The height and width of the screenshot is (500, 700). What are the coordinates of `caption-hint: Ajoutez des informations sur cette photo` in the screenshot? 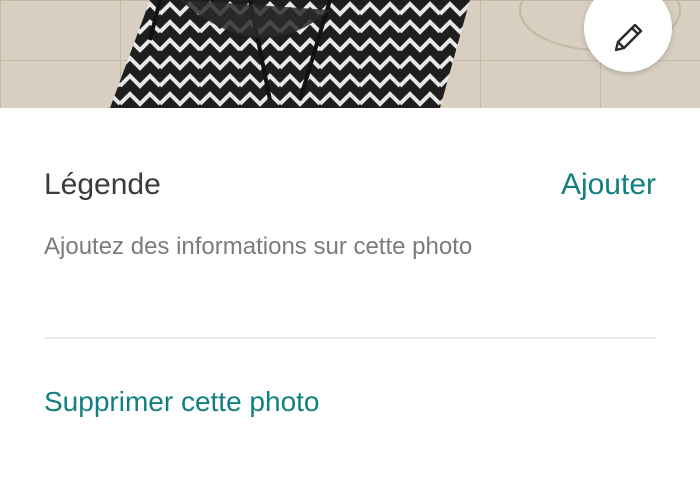 It's located at (258, 246).